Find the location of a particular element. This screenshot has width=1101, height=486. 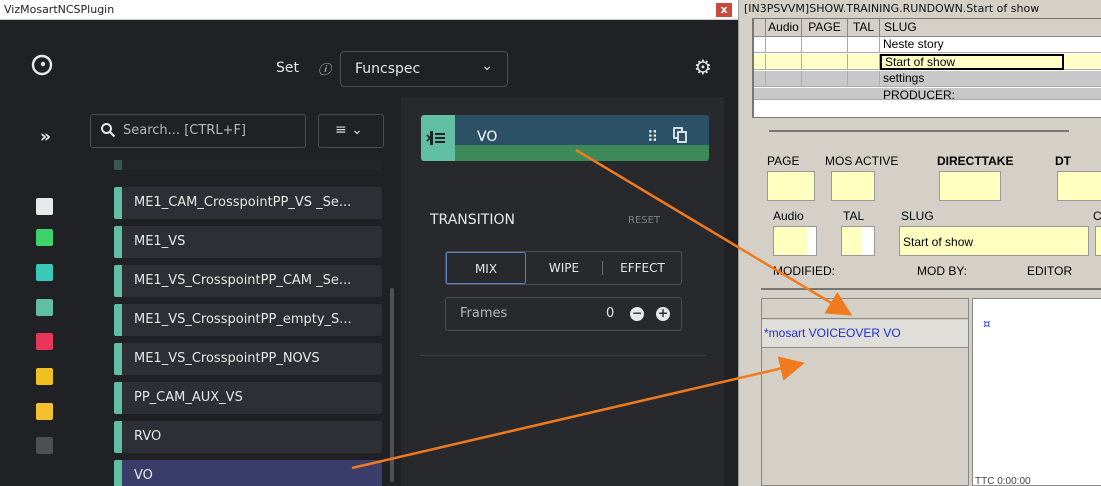

set-select-value: Funcspec is located at coordinates (388, 69).